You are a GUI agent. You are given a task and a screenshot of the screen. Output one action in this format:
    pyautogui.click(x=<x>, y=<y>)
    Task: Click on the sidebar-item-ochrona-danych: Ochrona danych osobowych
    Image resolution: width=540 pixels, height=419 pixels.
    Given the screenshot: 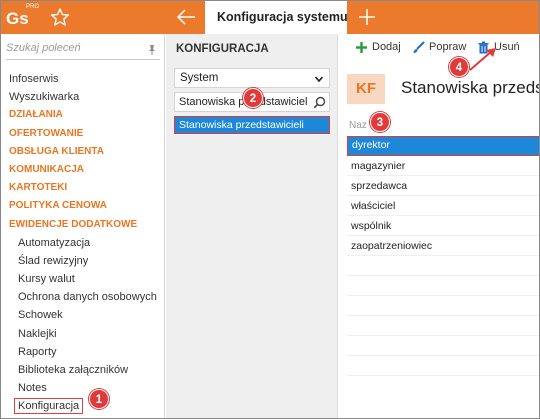 What is the action you would take?
    pyautogui.click(x=82, y=297)
    